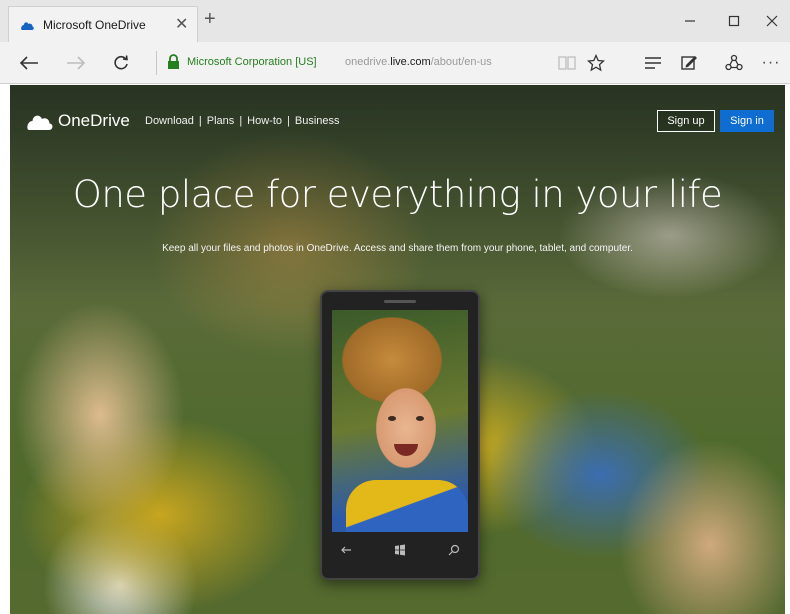  What do you see at coordinates (407, 506) in the screenshot?
I see `phone-photo-shirt` at bounding box center [407, 506].